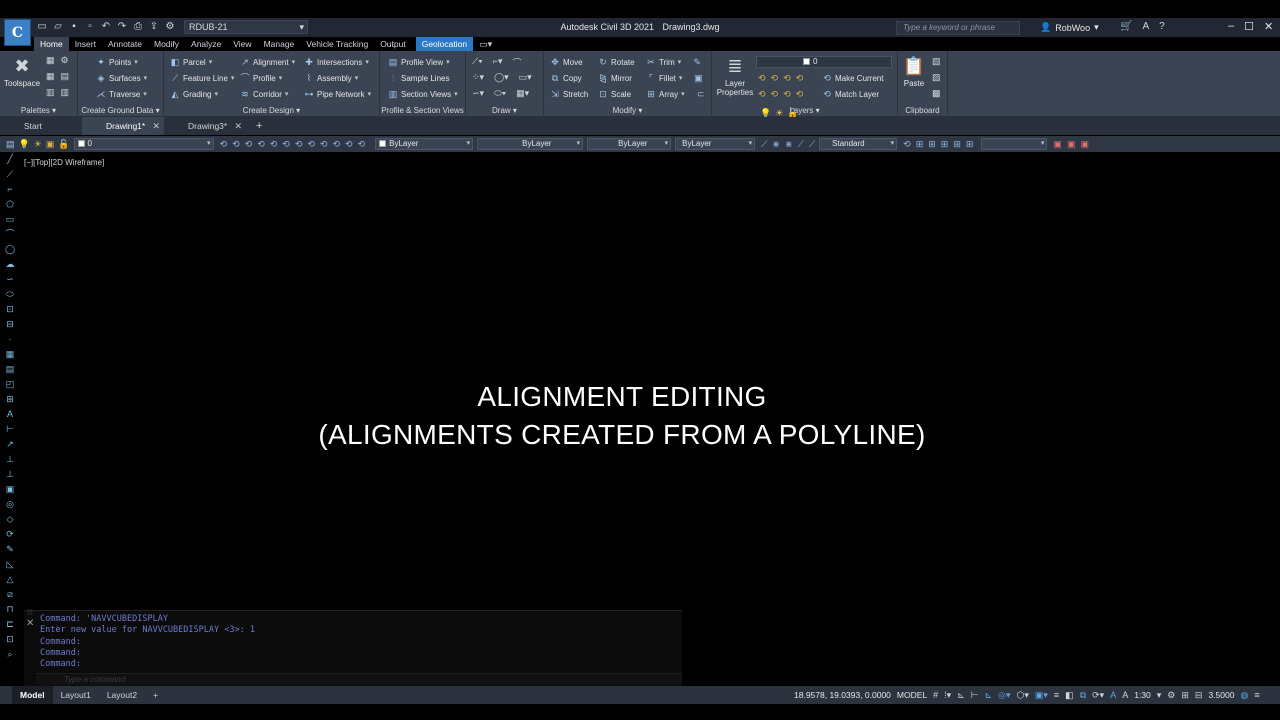 This screenshot has height=720, width=1280. I want to click on layer-tool-12-icon: ⟲, so click(362, 144).